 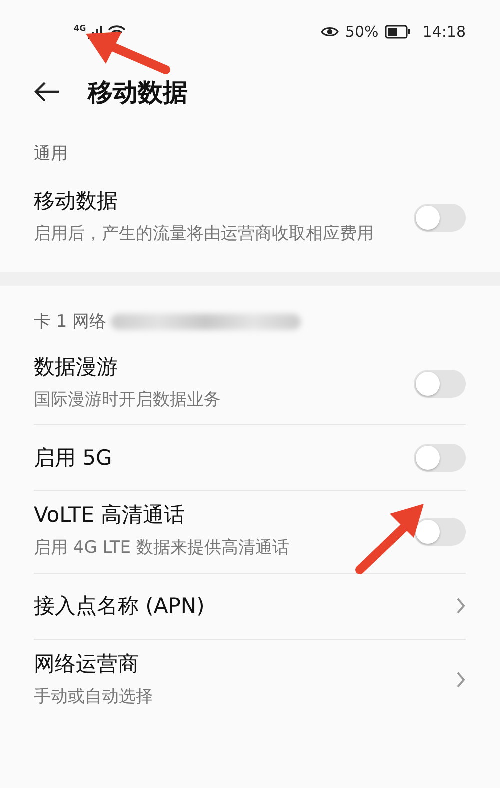 I want to click on setting-title: 接入点名称 (APN), so click(x=120, y=606).